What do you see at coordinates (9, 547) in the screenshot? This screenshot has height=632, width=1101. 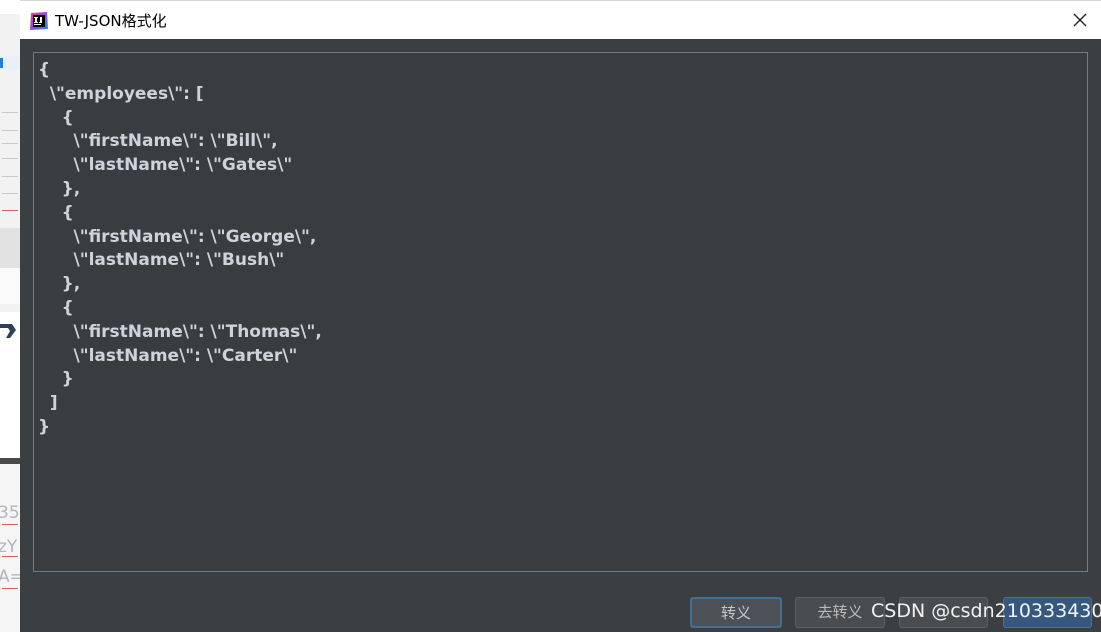 I see `background-text: zY` at bounding box center [9, 547].